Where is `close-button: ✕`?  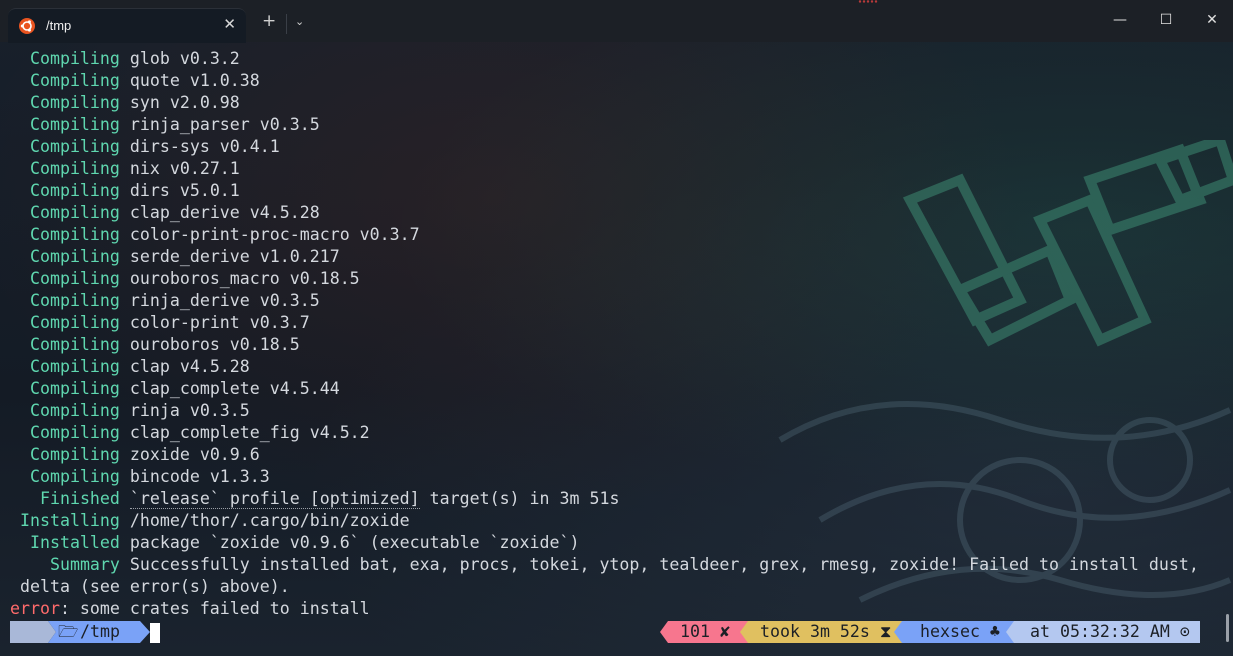
close-button: ✕ is located at coordinates (1212, 20).